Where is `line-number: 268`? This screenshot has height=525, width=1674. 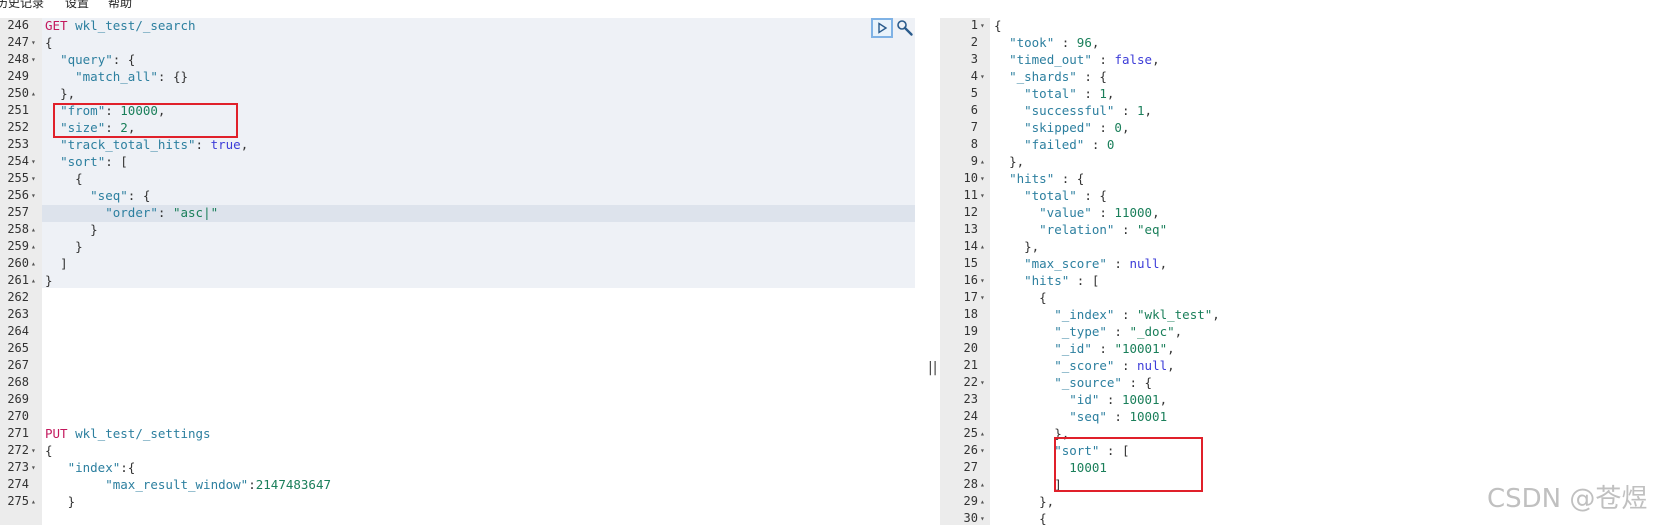
line-number: 268 is located at coordinates (18, 382).